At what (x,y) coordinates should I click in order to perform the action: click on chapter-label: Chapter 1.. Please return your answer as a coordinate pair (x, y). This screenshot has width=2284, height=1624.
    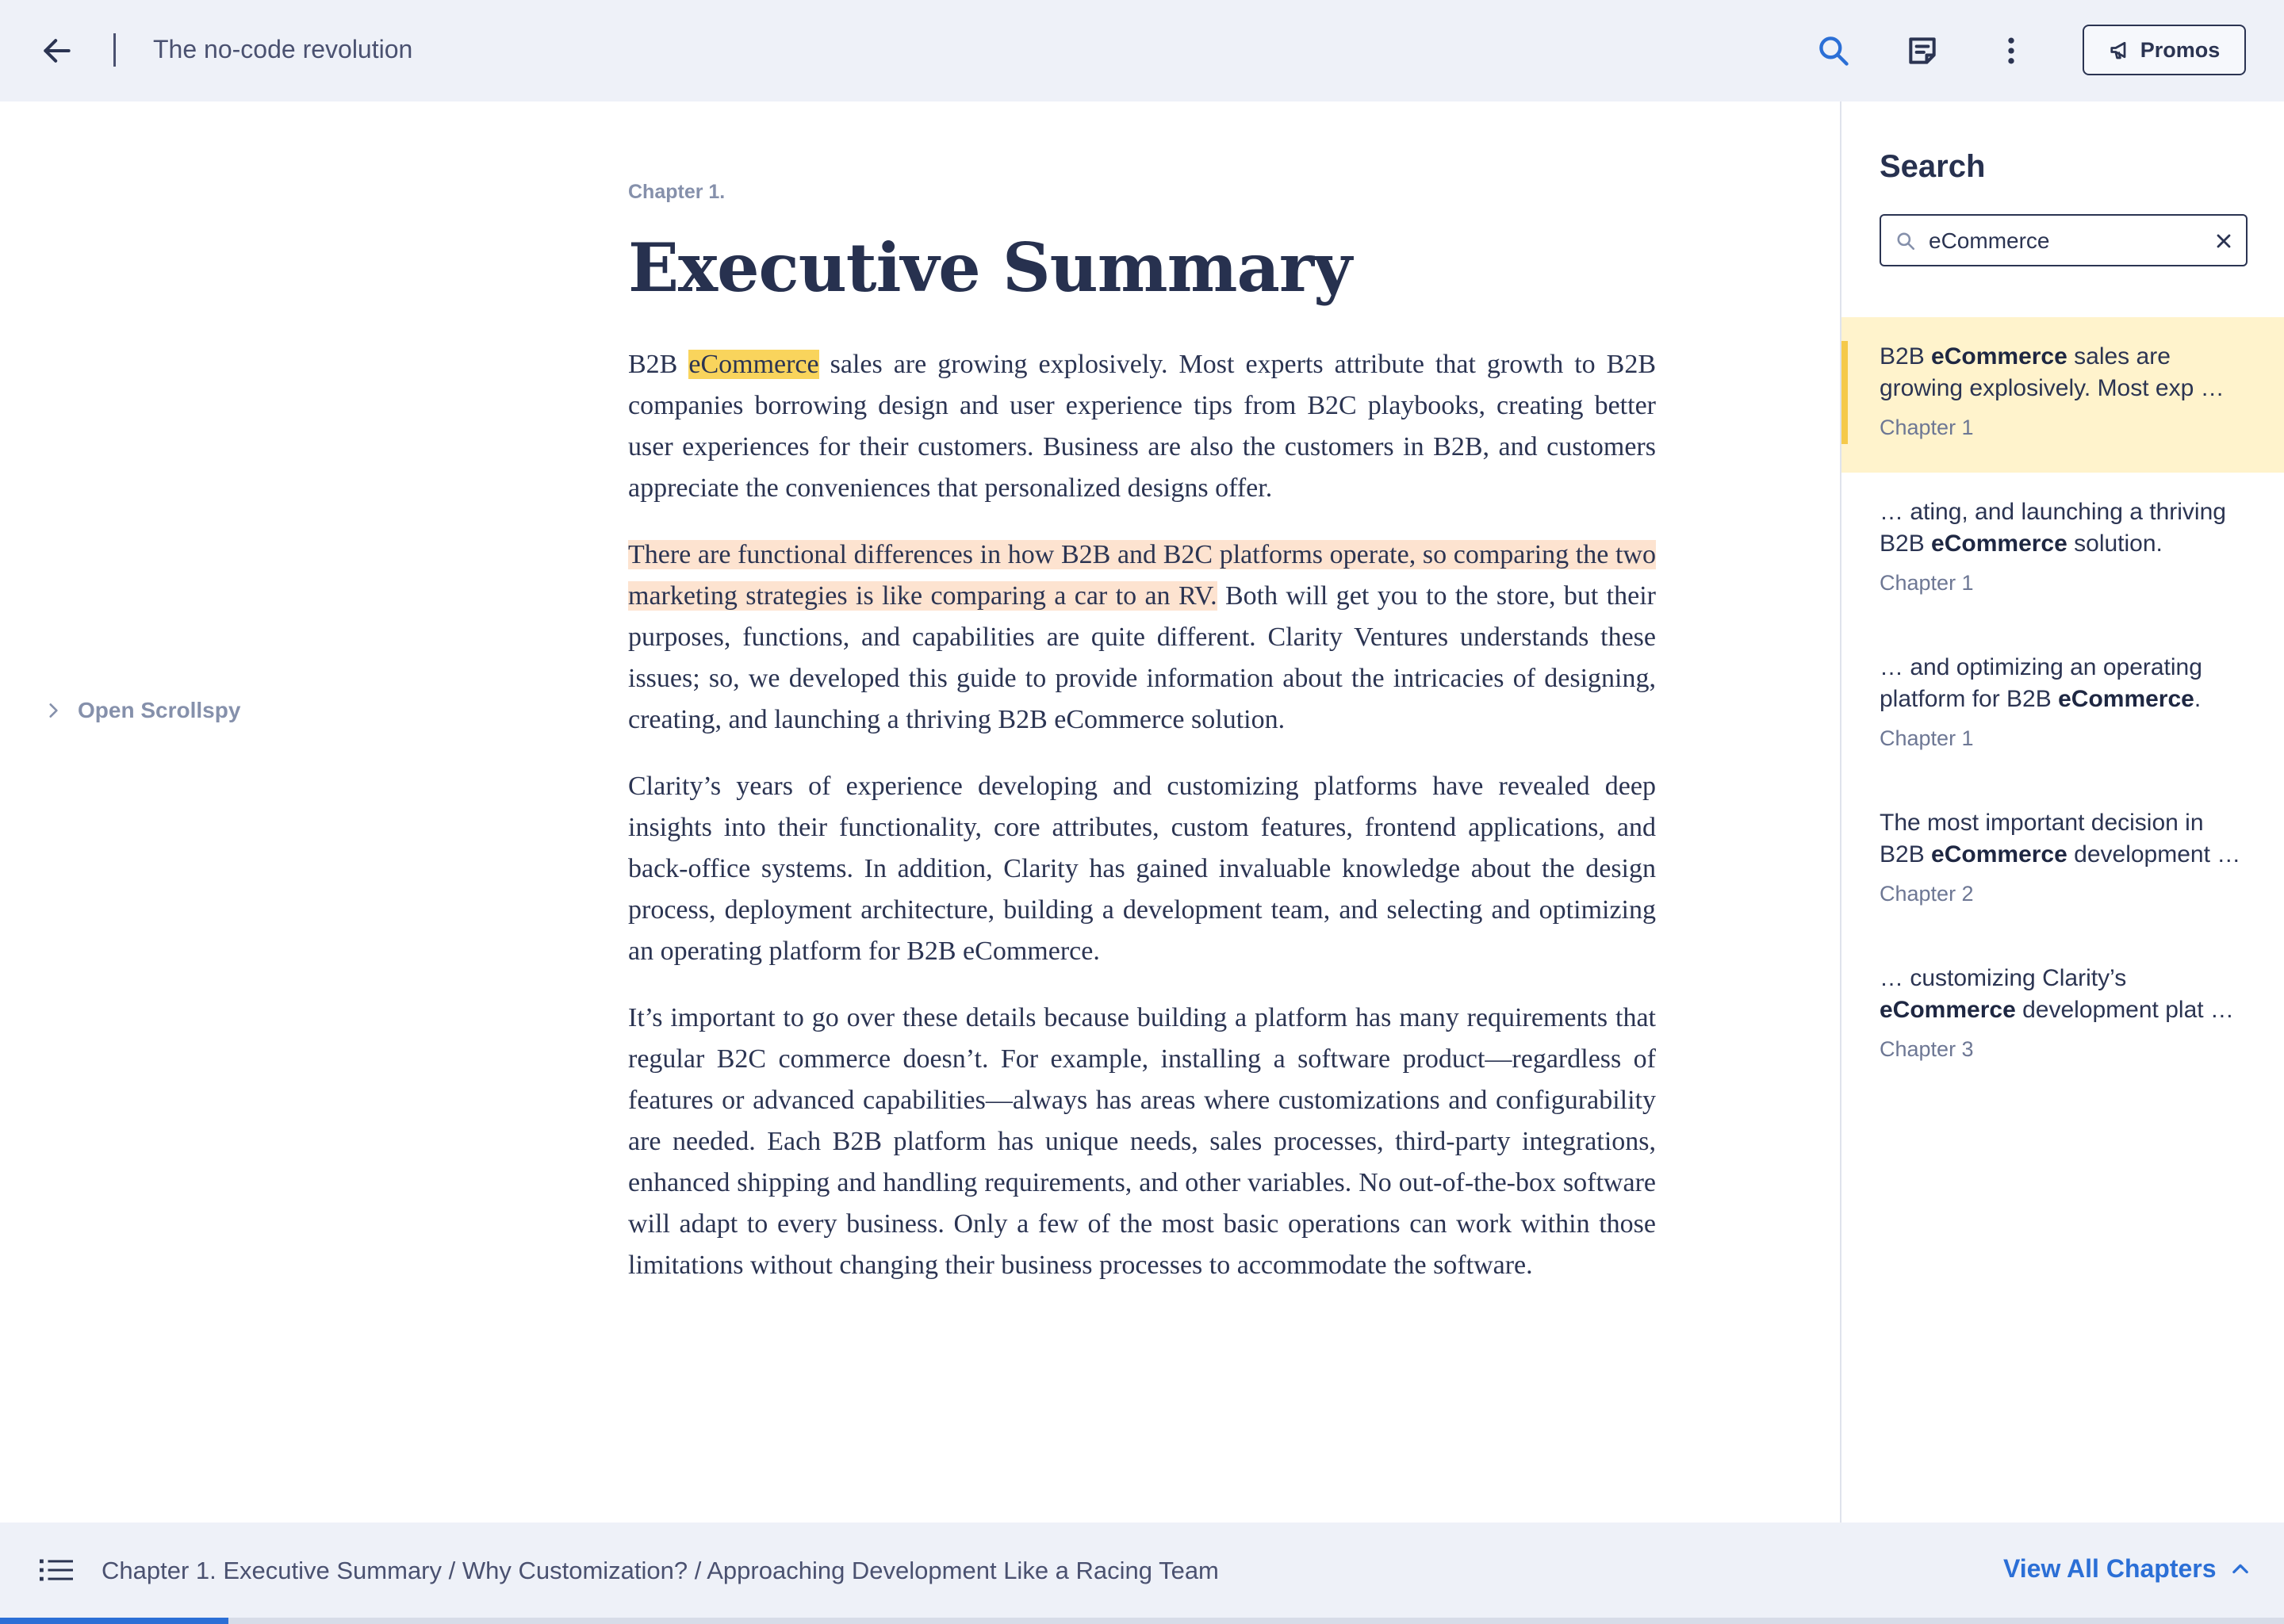
    Looking at the image, I should click on (677, 192).